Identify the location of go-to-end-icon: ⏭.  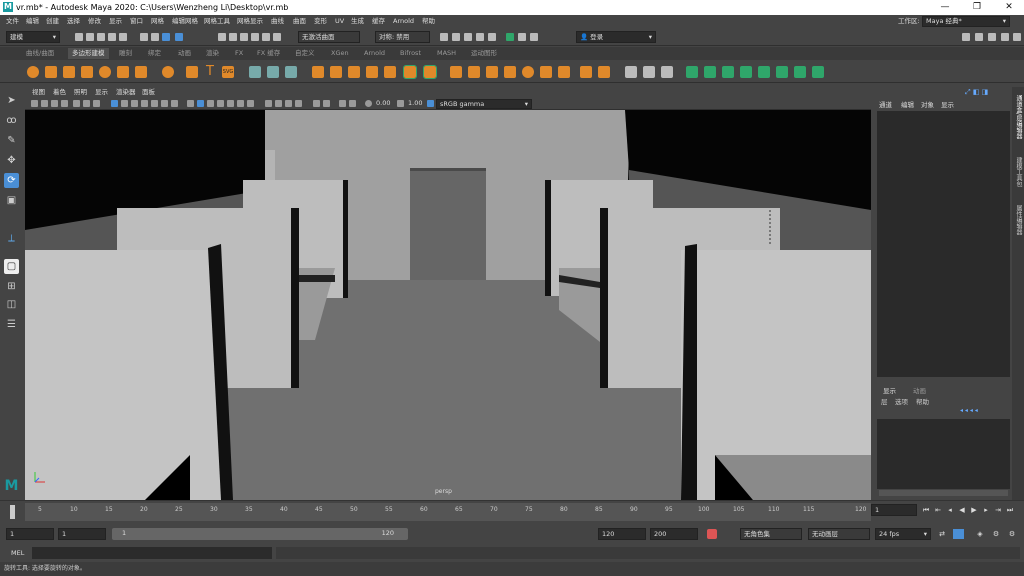
(1010, 510).